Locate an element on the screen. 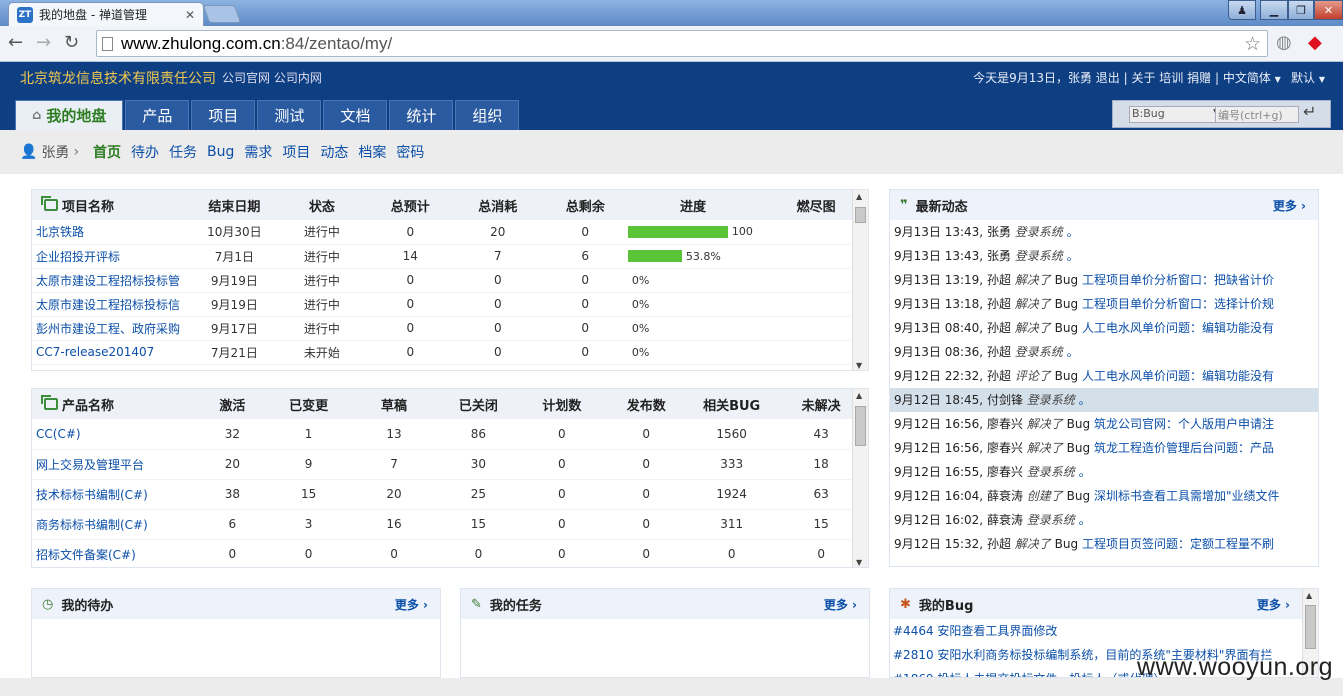  tab-company: 组织 is located at coordinates (487, 115).